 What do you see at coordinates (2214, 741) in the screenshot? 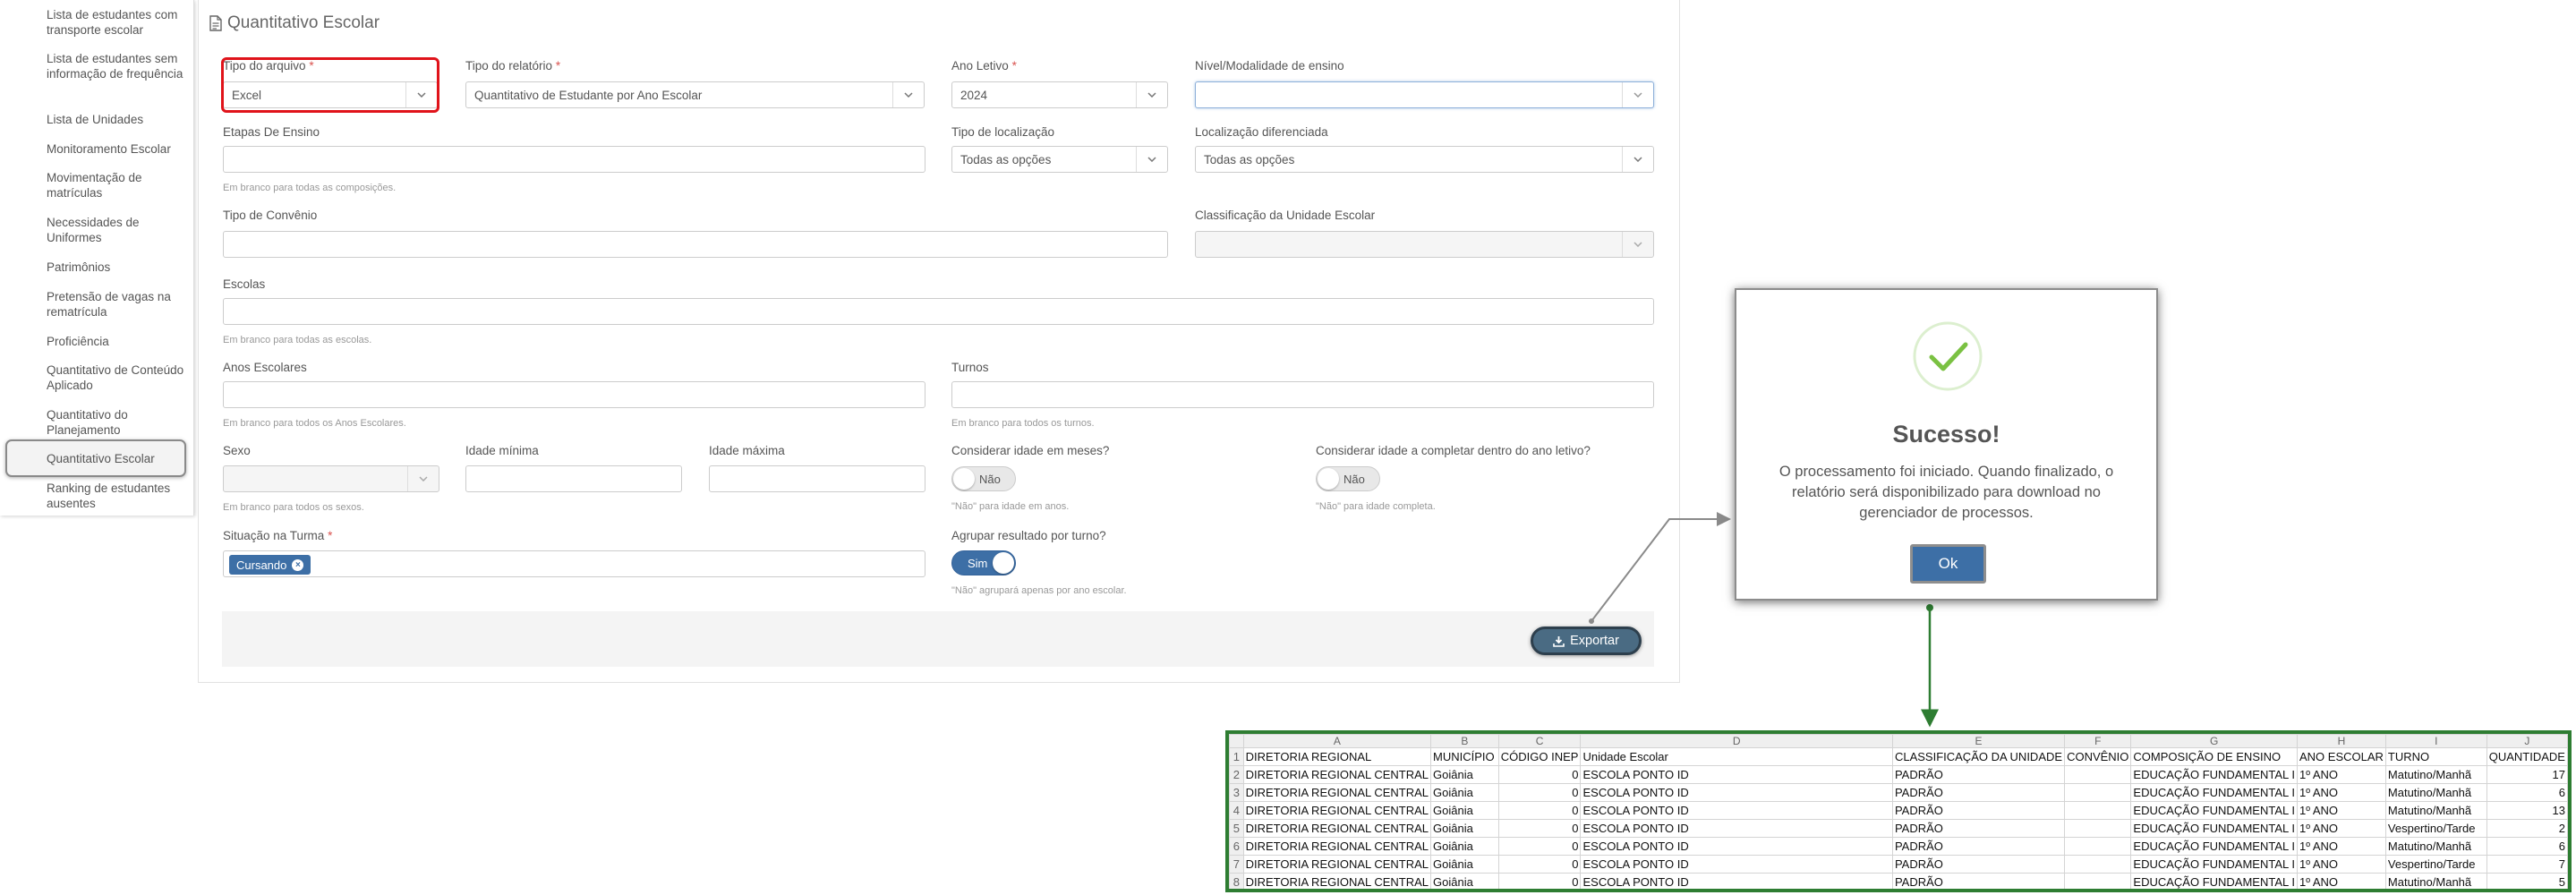
I see `column-header: G` at bounding box center [2214, 741].